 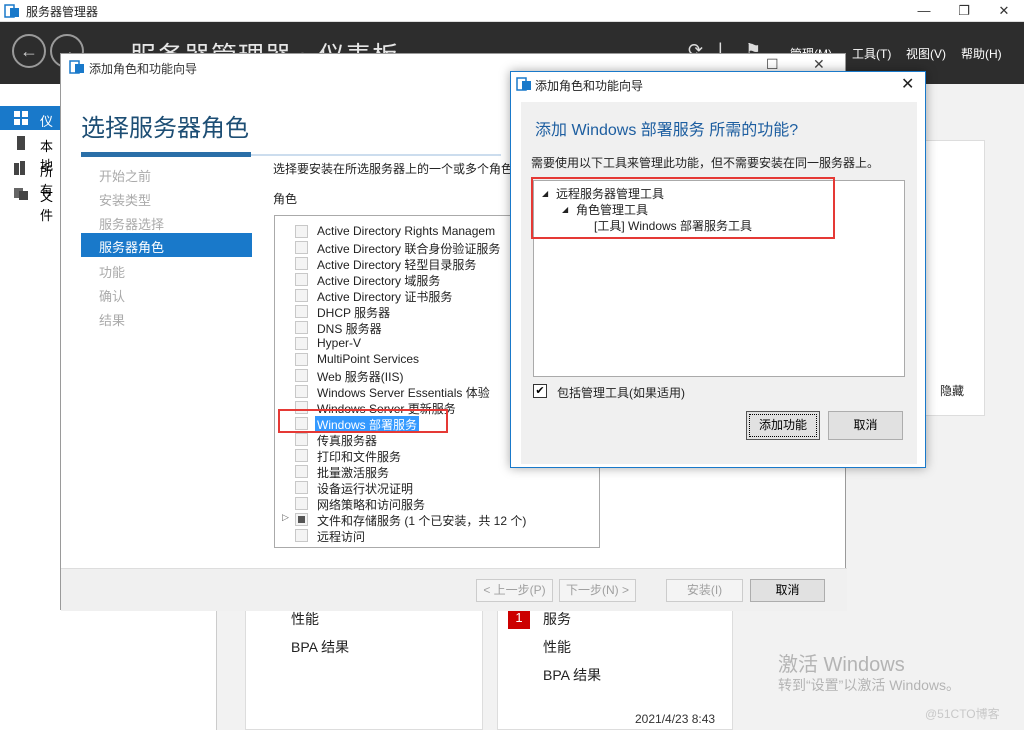 I want to click on sidebar-item-local-server: 本地, so click(x=32, y=152).